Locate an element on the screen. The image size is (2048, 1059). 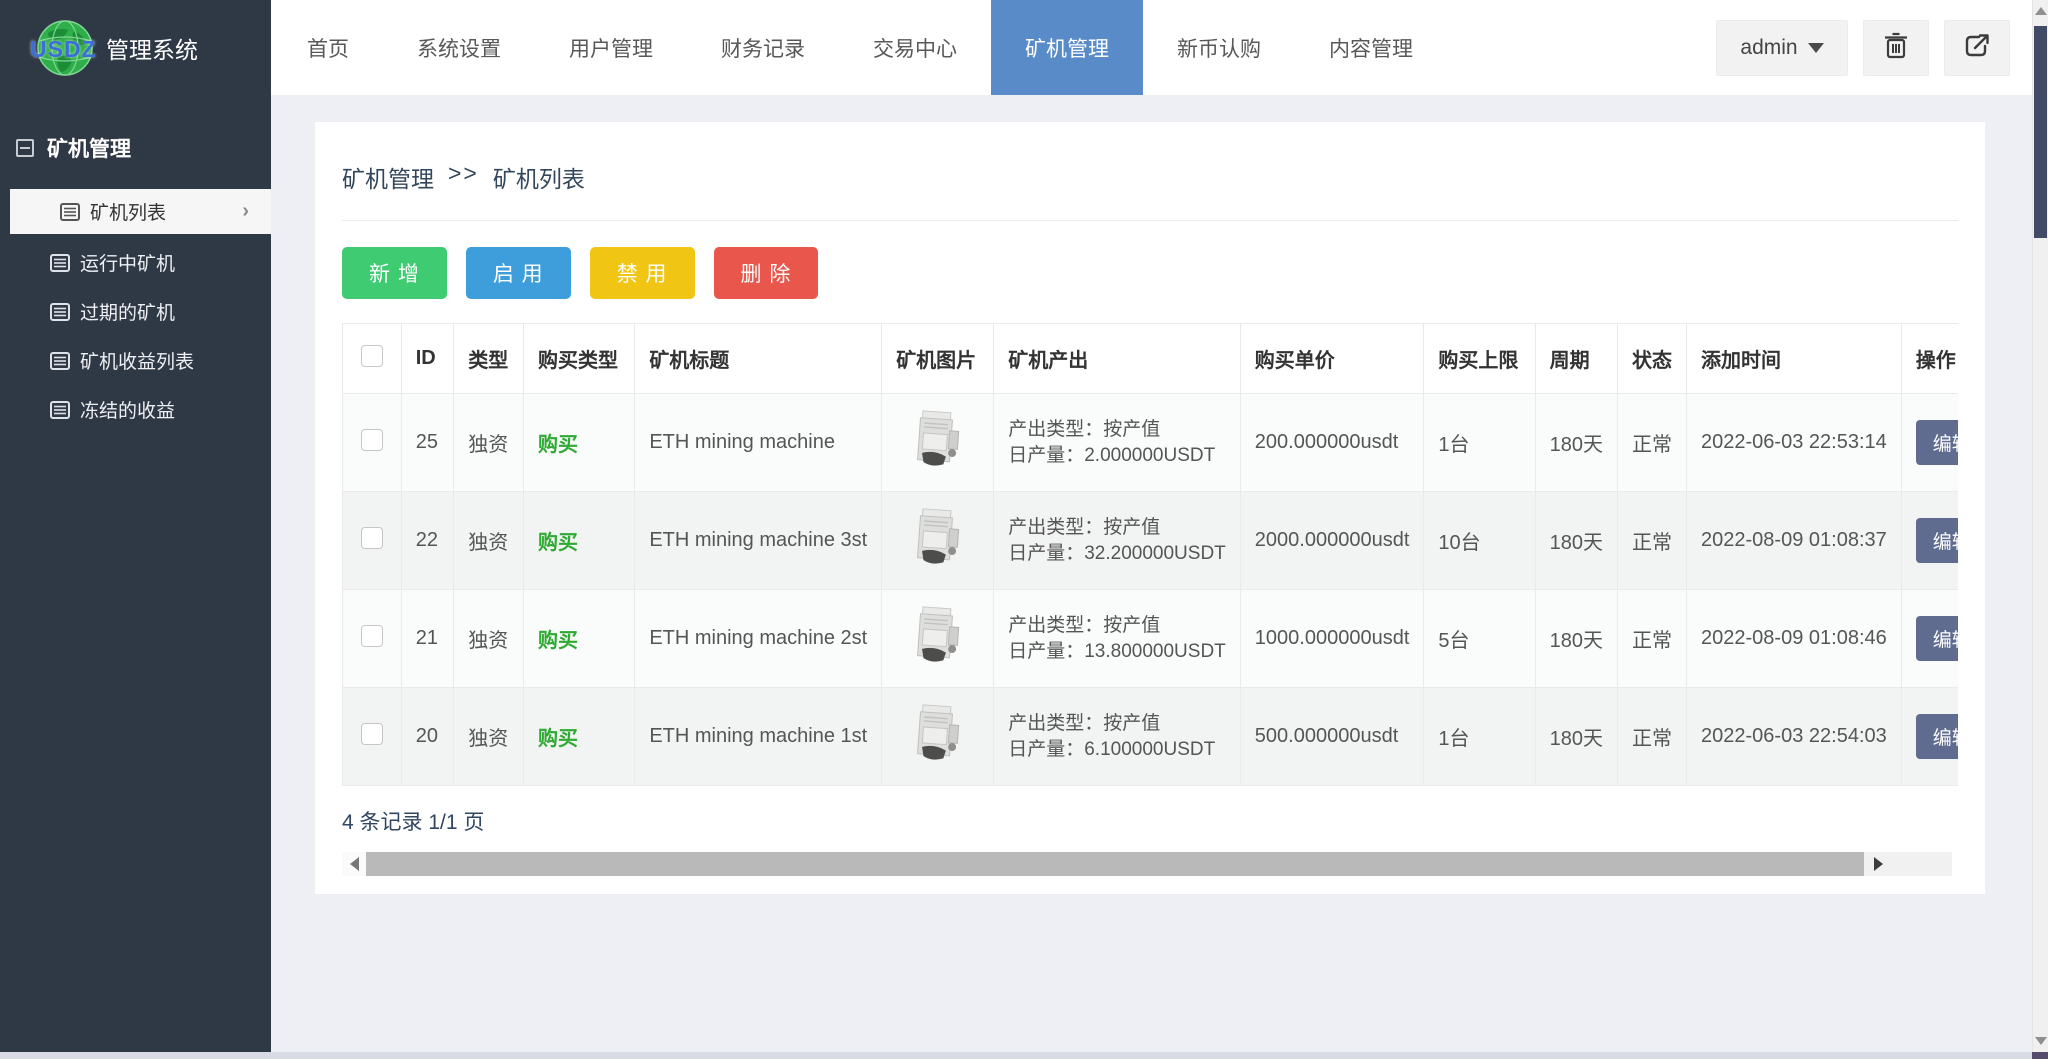
horizontal-scrollbar-thumb is located at coordinates (1115, 864).